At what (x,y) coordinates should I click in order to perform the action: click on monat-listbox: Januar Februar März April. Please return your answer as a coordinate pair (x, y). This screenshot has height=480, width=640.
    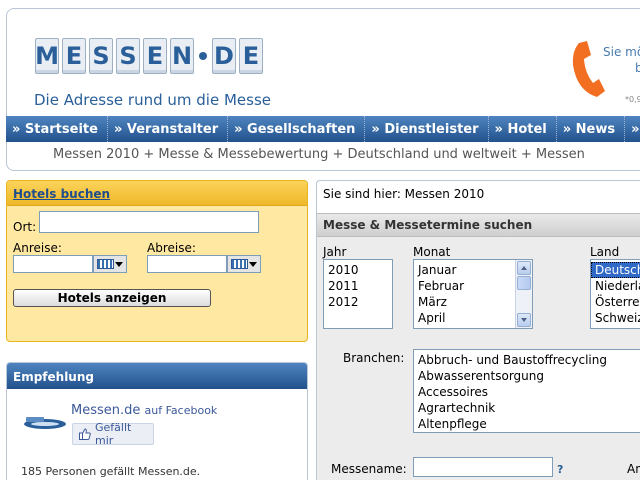
    Looking at the image, I should click on (473, 294).